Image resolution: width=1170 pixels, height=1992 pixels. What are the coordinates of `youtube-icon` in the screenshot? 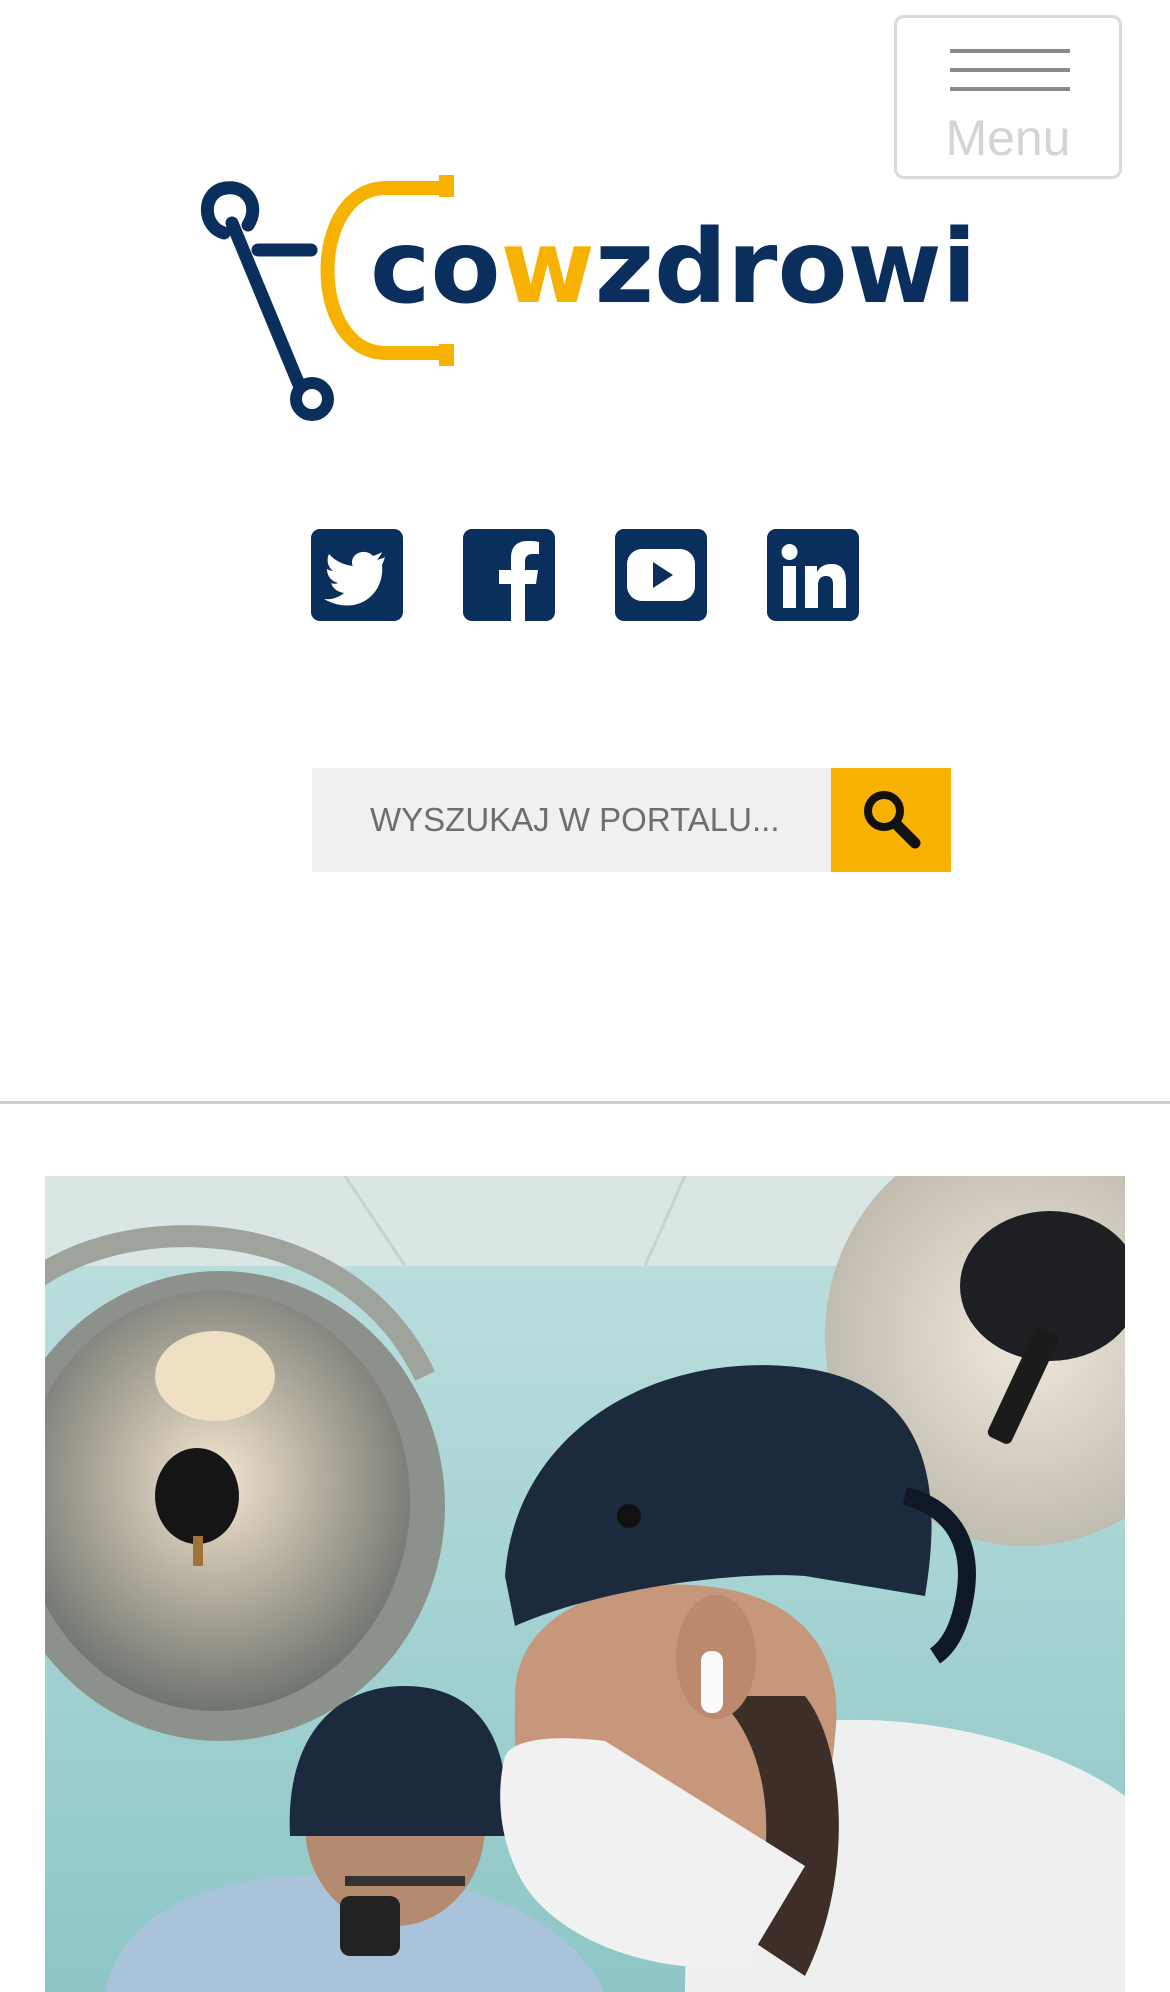 It's located at (661, 575).